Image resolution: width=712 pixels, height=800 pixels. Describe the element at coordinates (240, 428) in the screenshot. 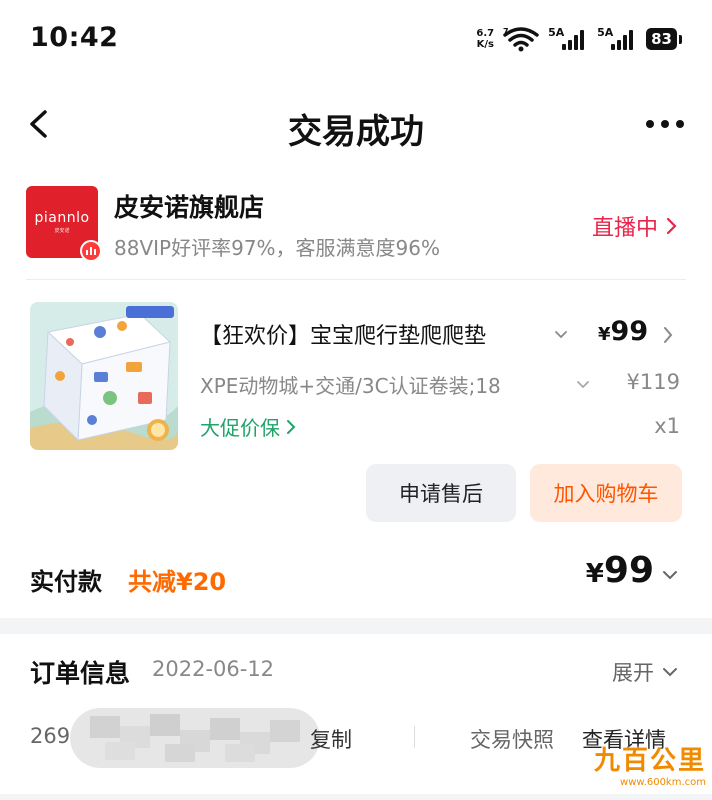

I see `promo-label: 大促价保` at that location.